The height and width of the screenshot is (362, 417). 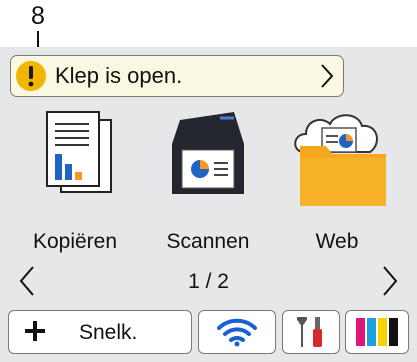 What do you see at coordinates (119, 75) in the screenshot?
I see `status-message: Klep is open.` at bounding box center [119, 75].